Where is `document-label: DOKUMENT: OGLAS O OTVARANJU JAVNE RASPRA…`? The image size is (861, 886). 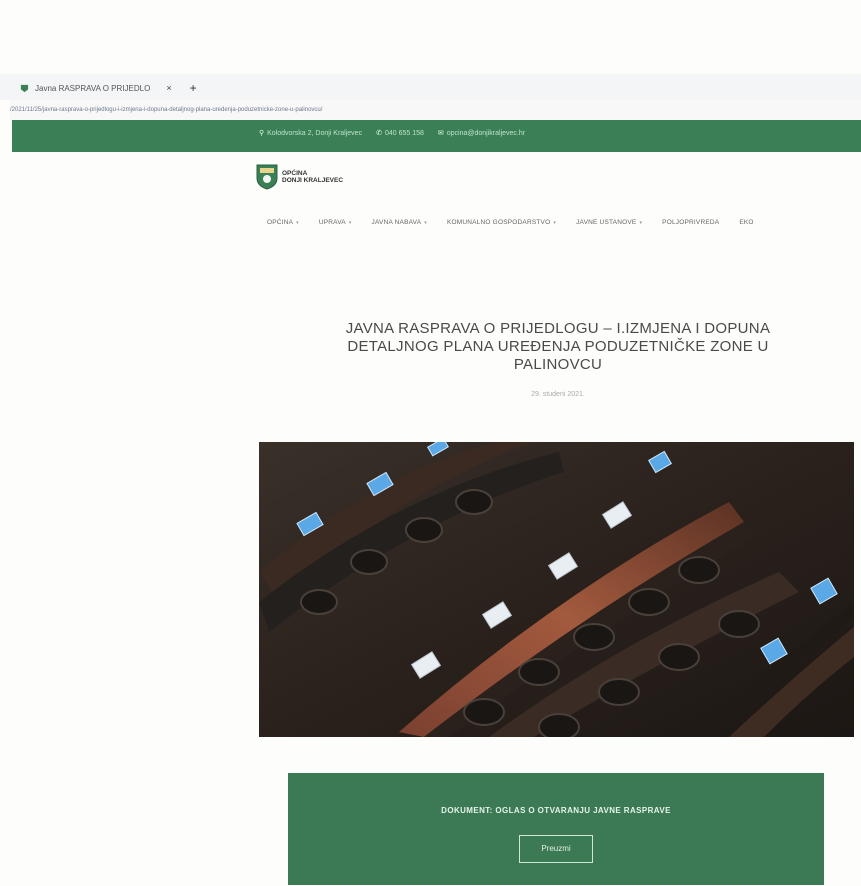
document-label: DOKUMENT: OGLAS O OTVARANJU JAVNE RASPRA… is located at coordinates (556, 810).